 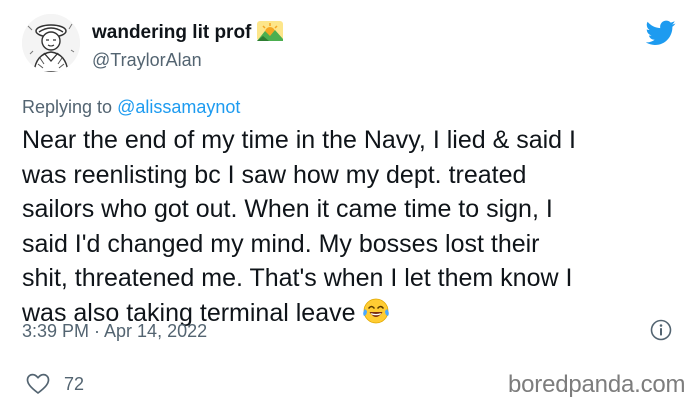 I want to click on like-count: 72, so click(x=74, y=384).